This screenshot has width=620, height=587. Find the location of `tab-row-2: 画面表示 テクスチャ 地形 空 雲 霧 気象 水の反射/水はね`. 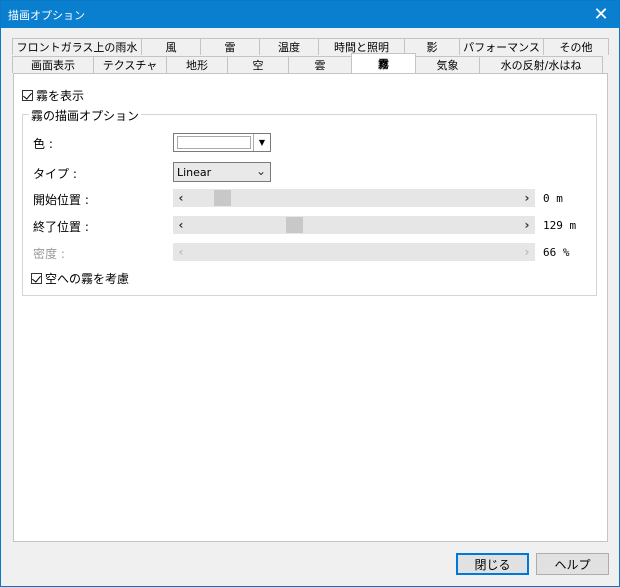

tab-row-2: 画面表示 テクスチャ 地形 空 雲 霧 気象 水の反射/水はね is located at coordinates (307, 63).